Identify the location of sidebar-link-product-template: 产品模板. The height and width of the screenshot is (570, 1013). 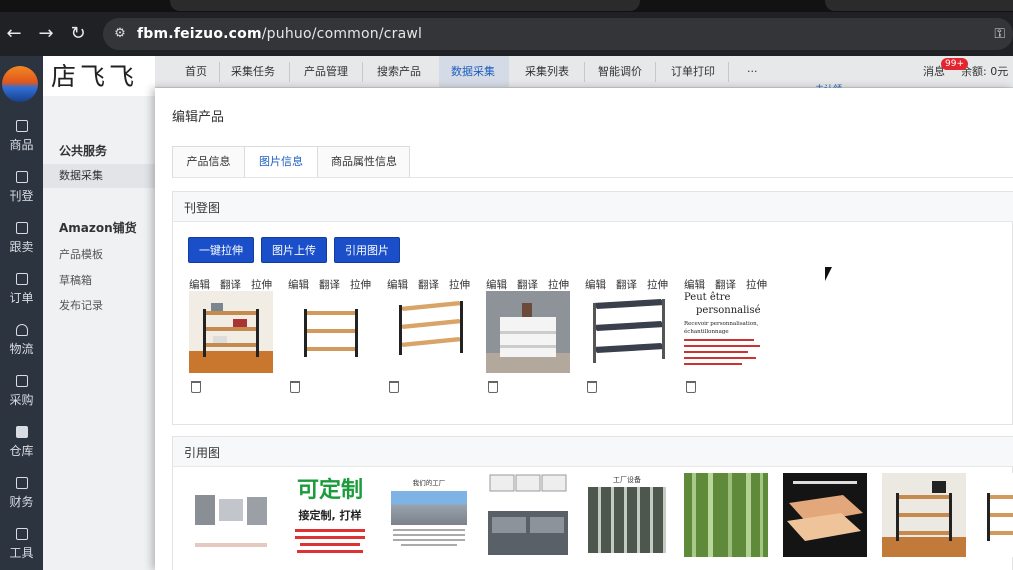
(81, 254).